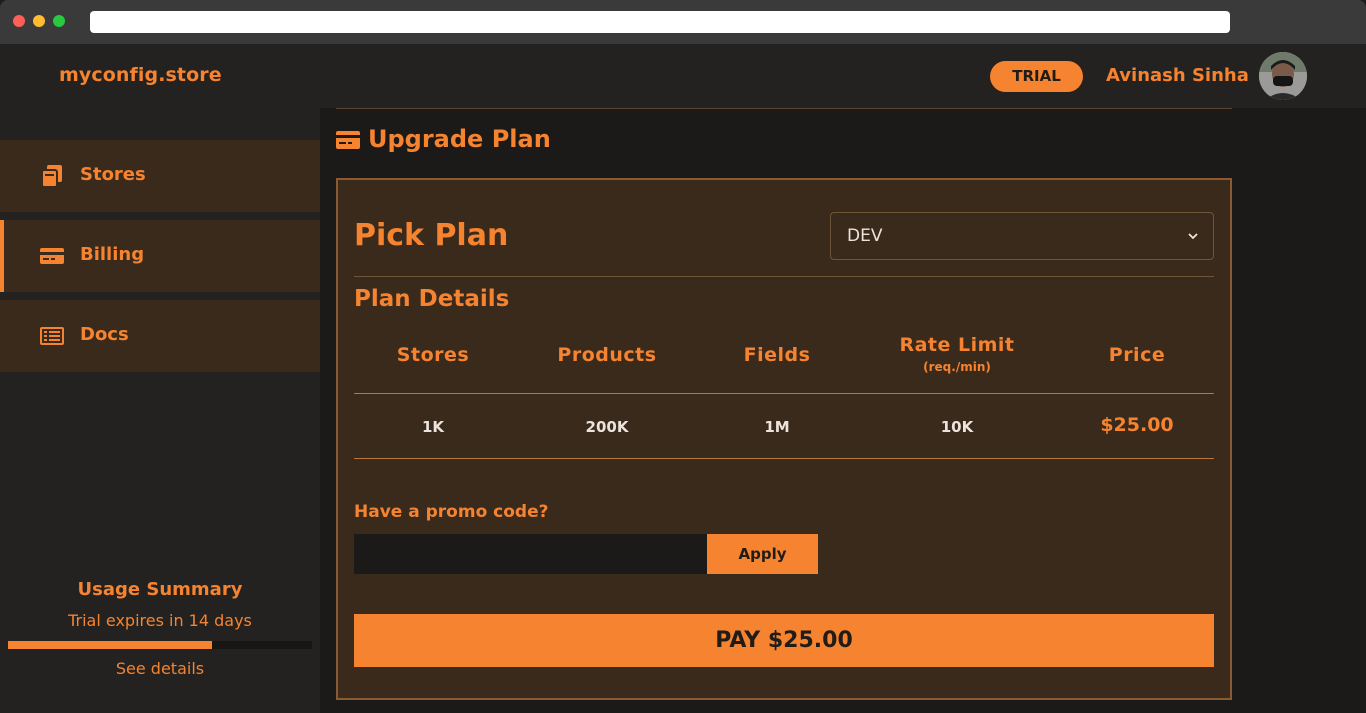  What do you see at coordinates (459, 139) in the screenshot?
I see `page-title: Upgrade Plan` at bounding box center [459, 139].